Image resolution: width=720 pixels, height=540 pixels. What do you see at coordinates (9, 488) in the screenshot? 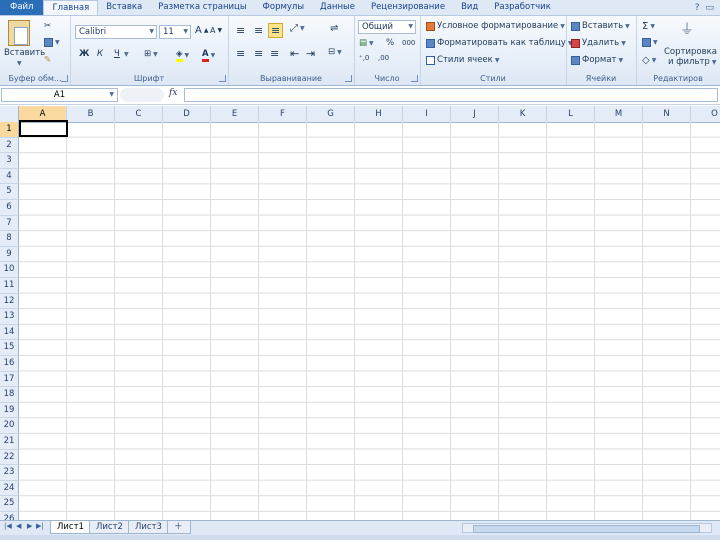
I see `row-header-24: 24` at bounding box center [9, 488].